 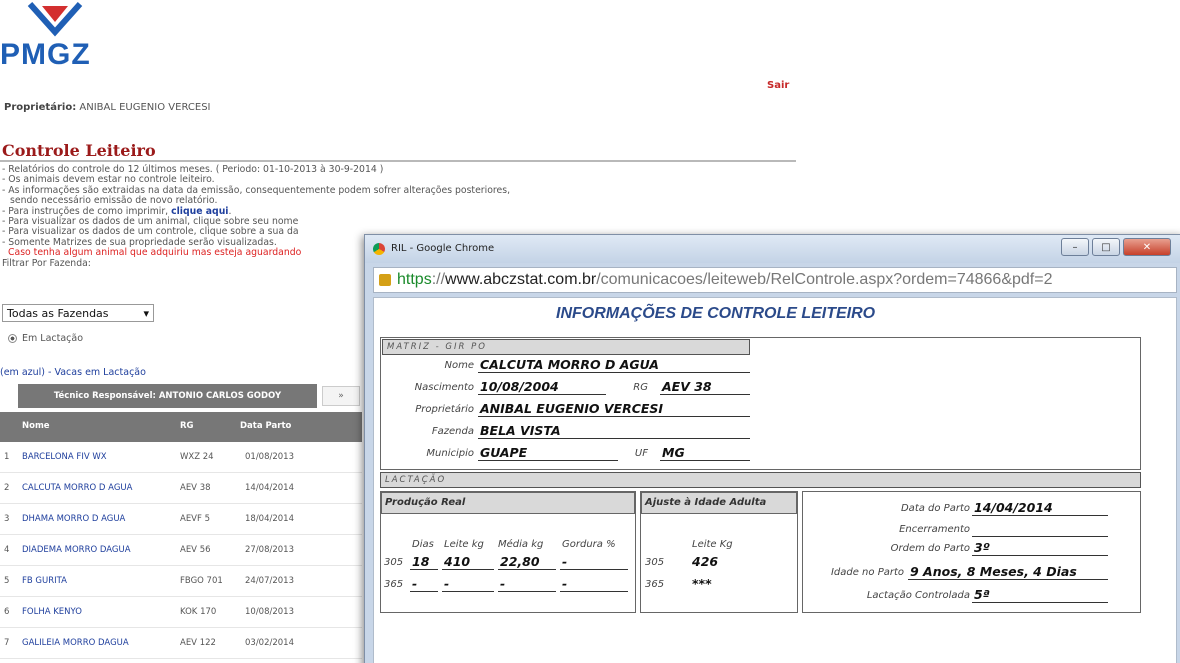 What do you see at coordinates (594, 562) in the screenshot?
I see `gordura-305: -` at bounding box center [594, 562].